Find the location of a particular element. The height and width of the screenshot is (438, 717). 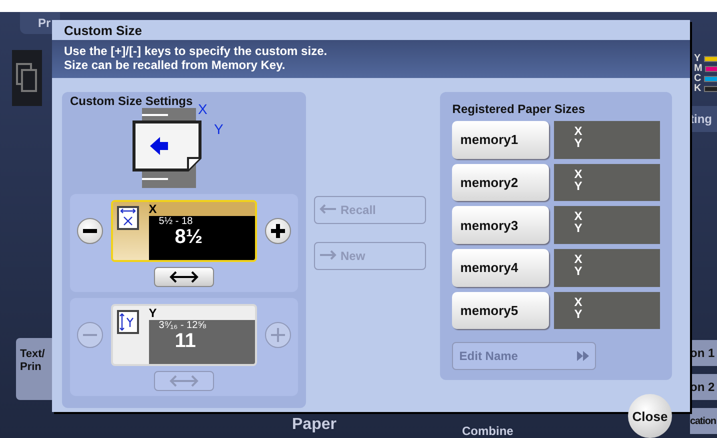

size-value: 8½ is located at coordinates (189, 237).